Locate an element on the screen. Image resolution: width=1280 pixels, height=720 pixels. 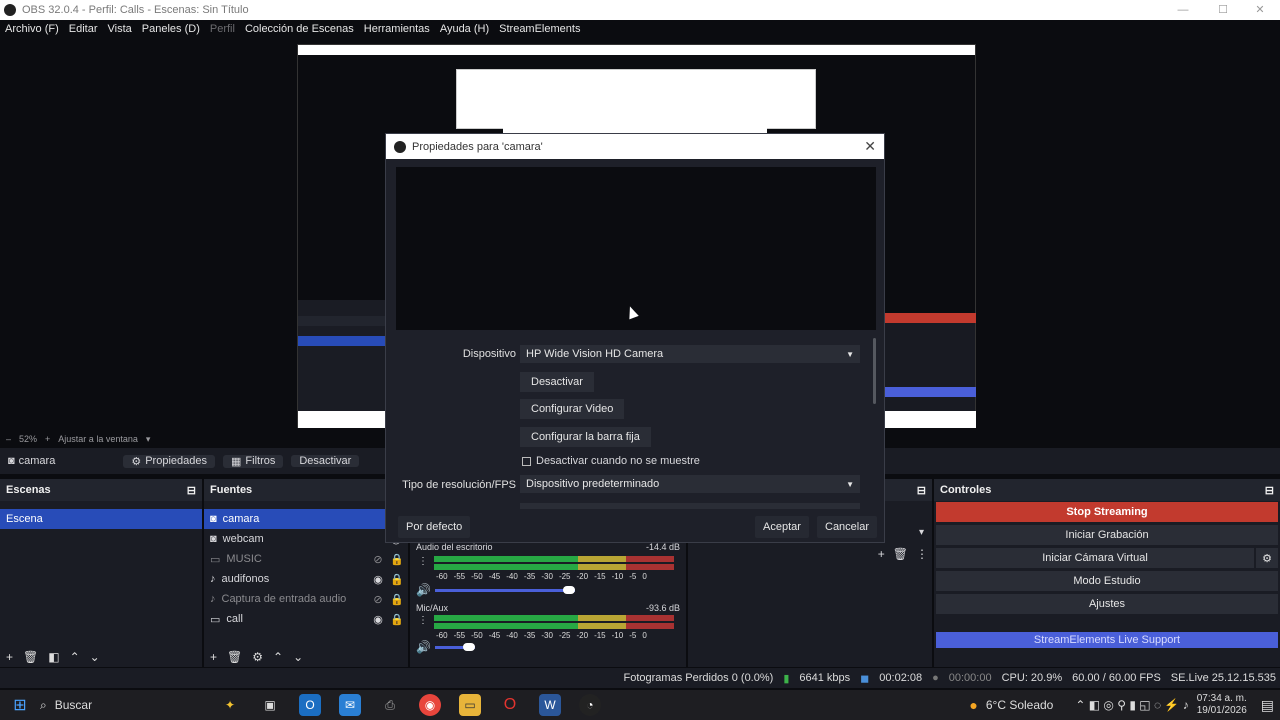
source-label: MUSIC is located at coordinates (244, 559).